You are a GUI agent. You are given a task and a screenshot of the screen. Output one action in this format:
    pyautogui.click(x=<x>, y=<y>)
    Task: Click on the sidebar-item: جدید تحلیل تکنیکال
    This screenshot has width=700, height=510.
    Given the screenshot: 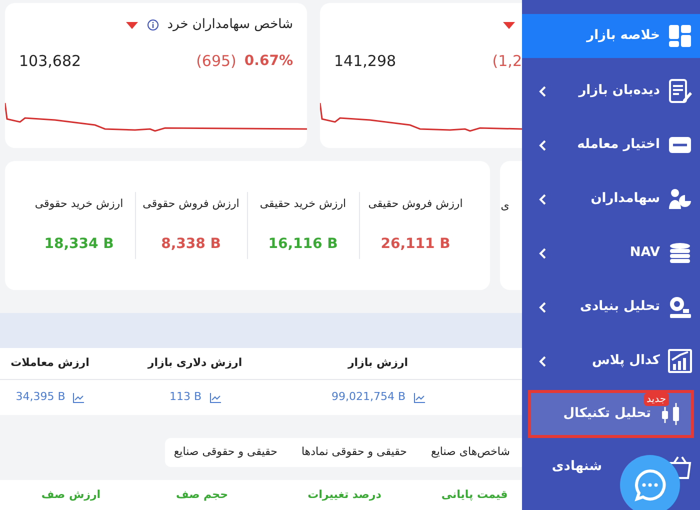 What is the action you would take?
    pyautogui.click(x=611, y=414)
    